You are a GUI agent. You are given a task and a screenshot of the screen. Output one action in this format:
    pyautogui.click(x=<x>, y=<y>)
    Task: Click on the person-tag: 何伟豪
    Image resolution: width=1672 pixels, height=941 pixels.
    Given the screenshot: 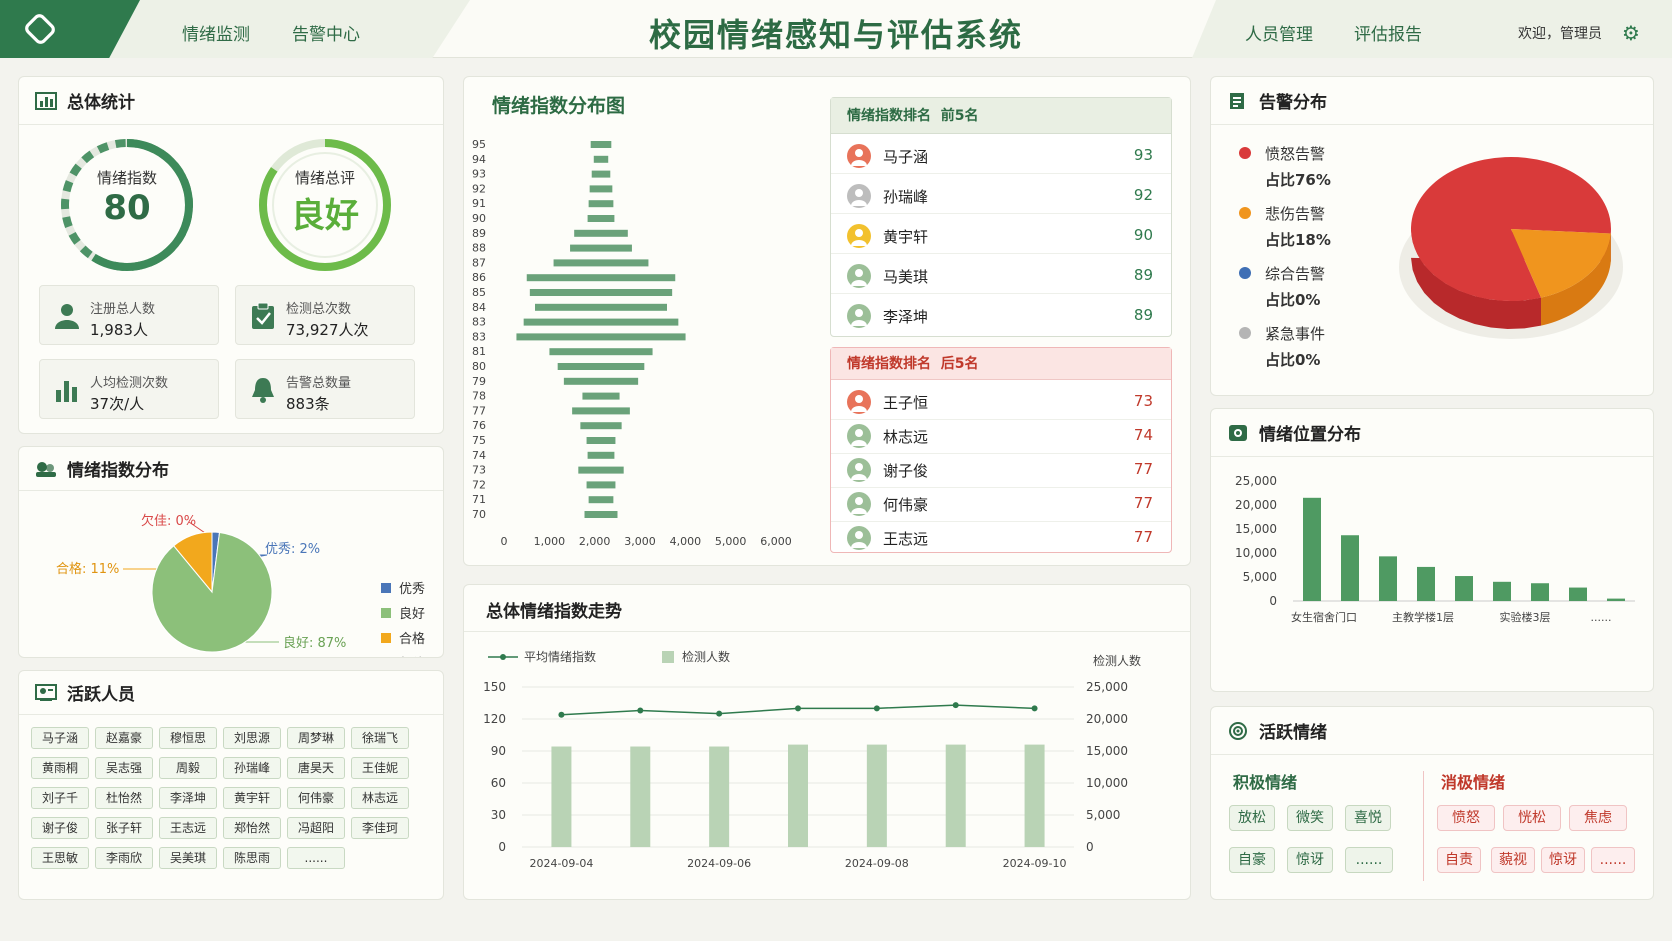 What is the action you would take?
    pyautogui.click(x=316, y=798)
    